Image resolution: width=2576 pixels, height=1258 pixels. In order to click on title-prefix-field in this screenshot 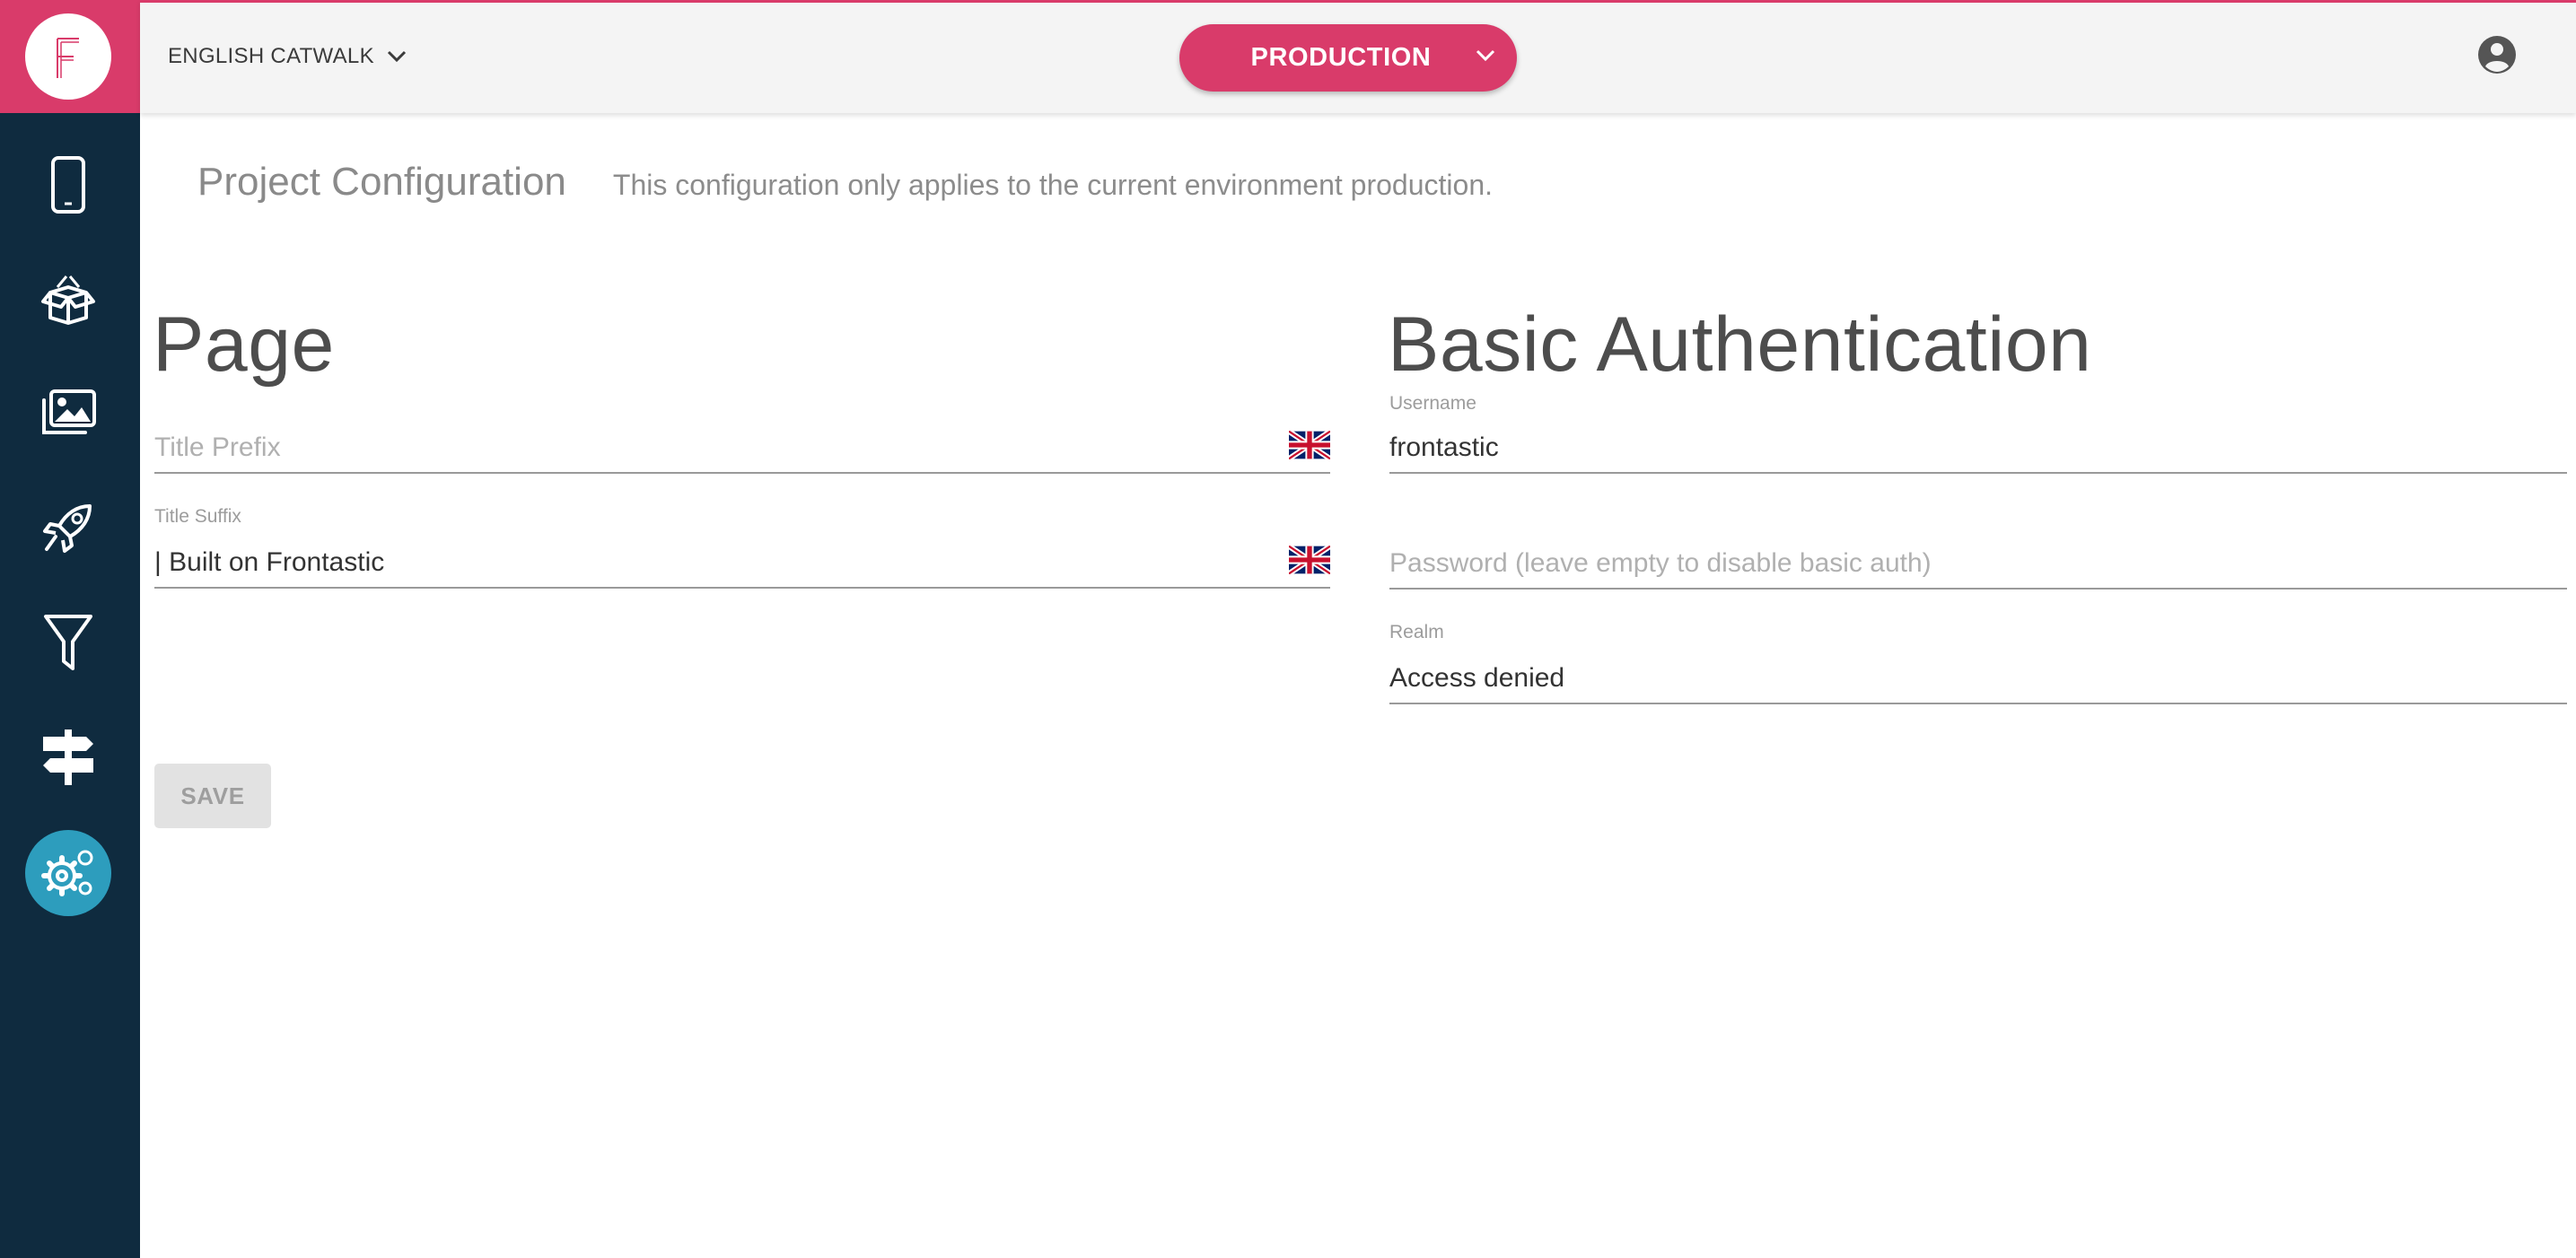, I will do `click(742, 447)`.